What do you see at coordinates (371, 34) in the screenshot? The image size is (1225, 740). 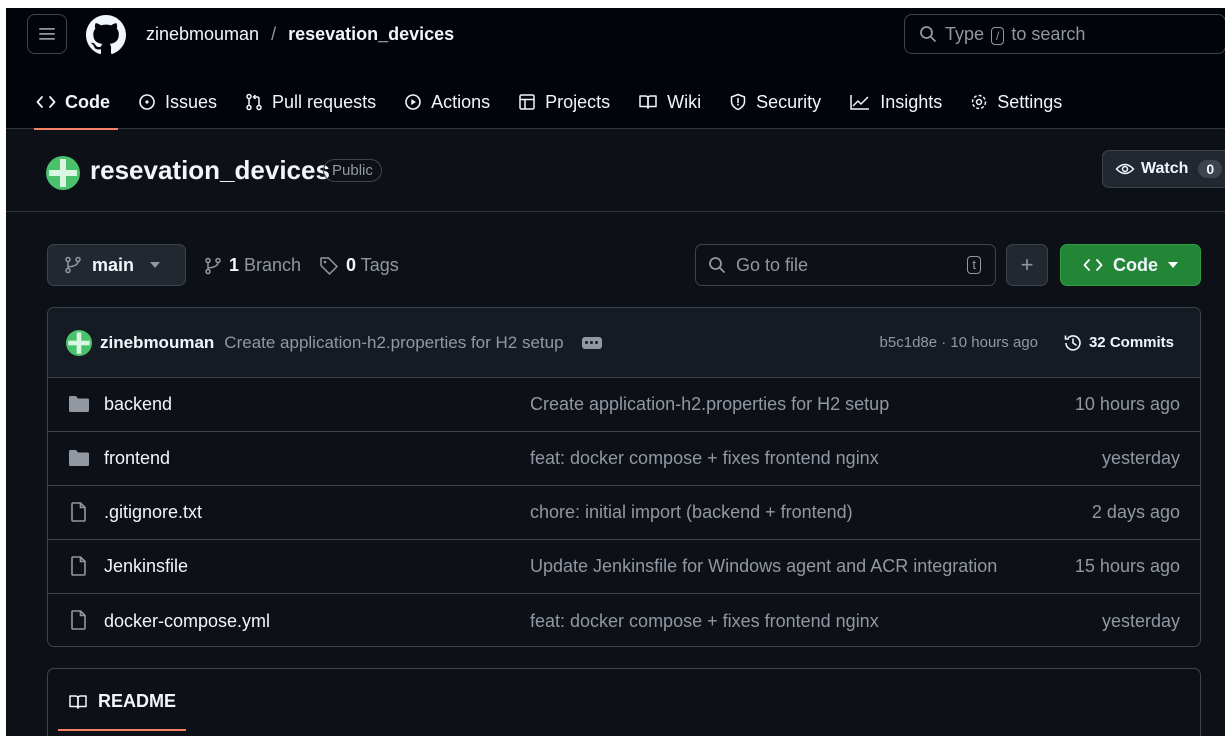 I see `breadcrumb-repo: resevation_devices` at bounding box center [371, 34].